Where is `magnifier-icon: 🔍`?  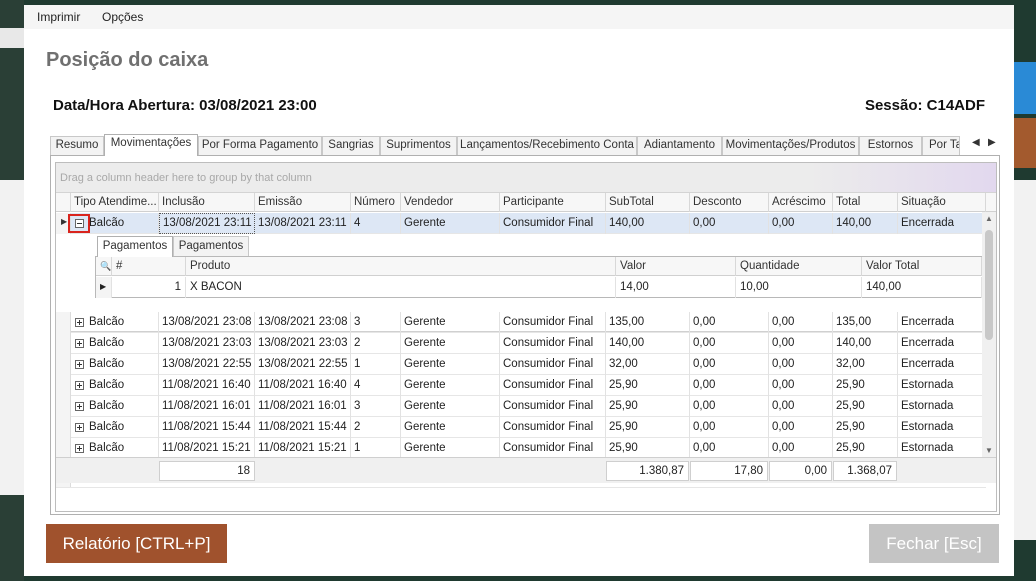 magnifier-icon: 🔍 is located at coordinates (104, 266).